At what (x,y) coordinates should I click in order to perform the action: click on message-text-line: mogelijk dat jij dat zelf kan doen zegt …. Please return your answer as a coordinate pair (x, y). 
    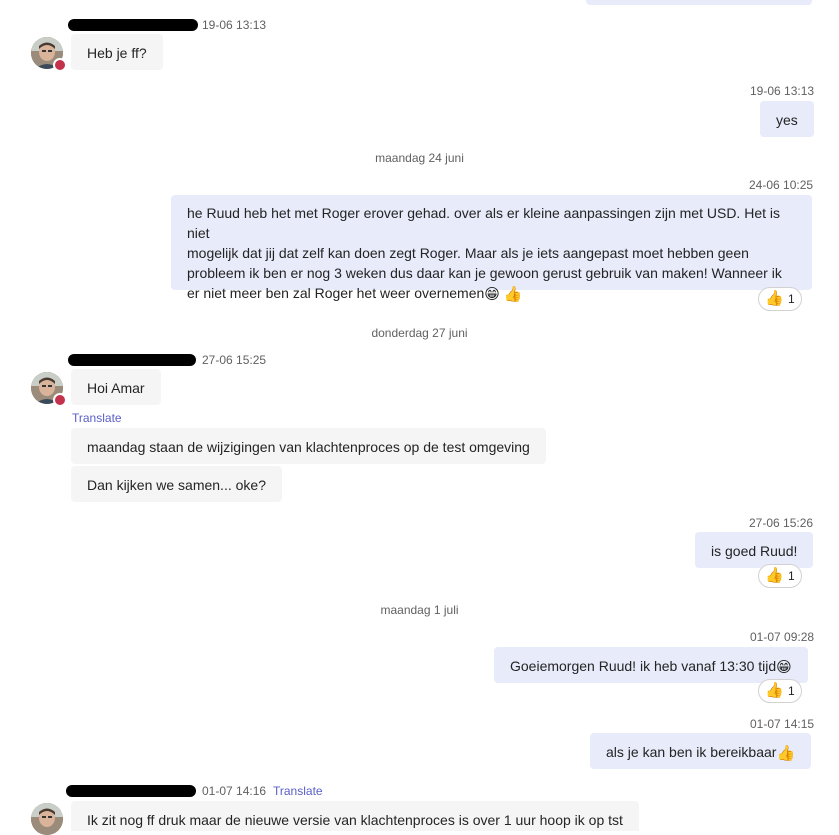
    Looking at the image, I should click on (468, 253).